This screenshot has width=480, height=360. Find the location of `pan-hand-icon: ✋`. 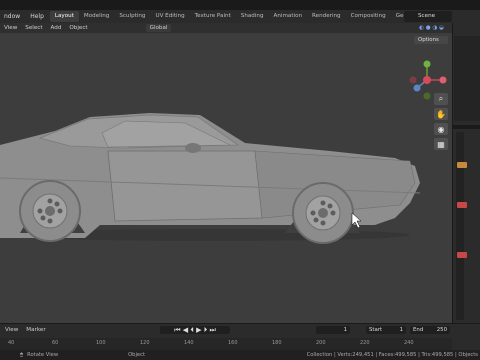

pan-hand-icon: ✋ is located at coordinates (441, 114).